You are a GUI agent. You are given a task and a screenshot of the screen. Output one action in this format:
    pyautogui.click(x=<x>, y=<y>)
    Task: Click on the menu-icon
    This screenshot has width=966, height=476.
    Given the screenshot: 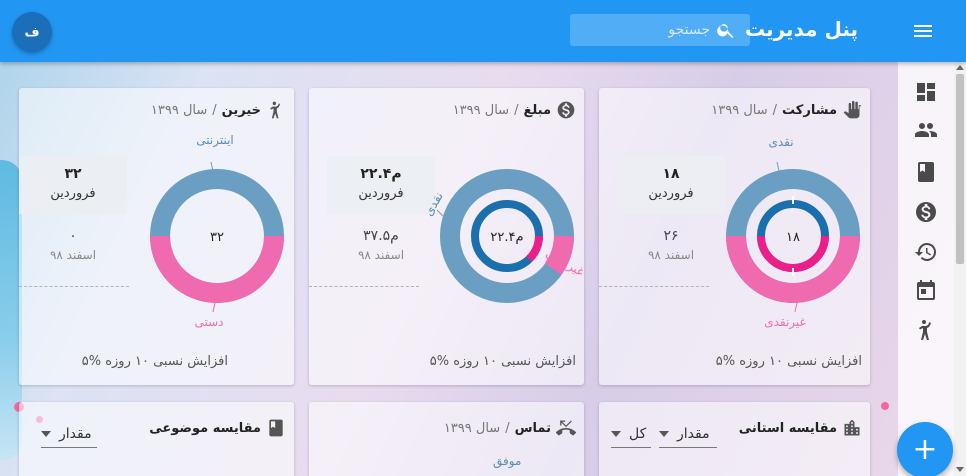 What is the action you would take?
    pyautogui.click(x=923, y=31)
    